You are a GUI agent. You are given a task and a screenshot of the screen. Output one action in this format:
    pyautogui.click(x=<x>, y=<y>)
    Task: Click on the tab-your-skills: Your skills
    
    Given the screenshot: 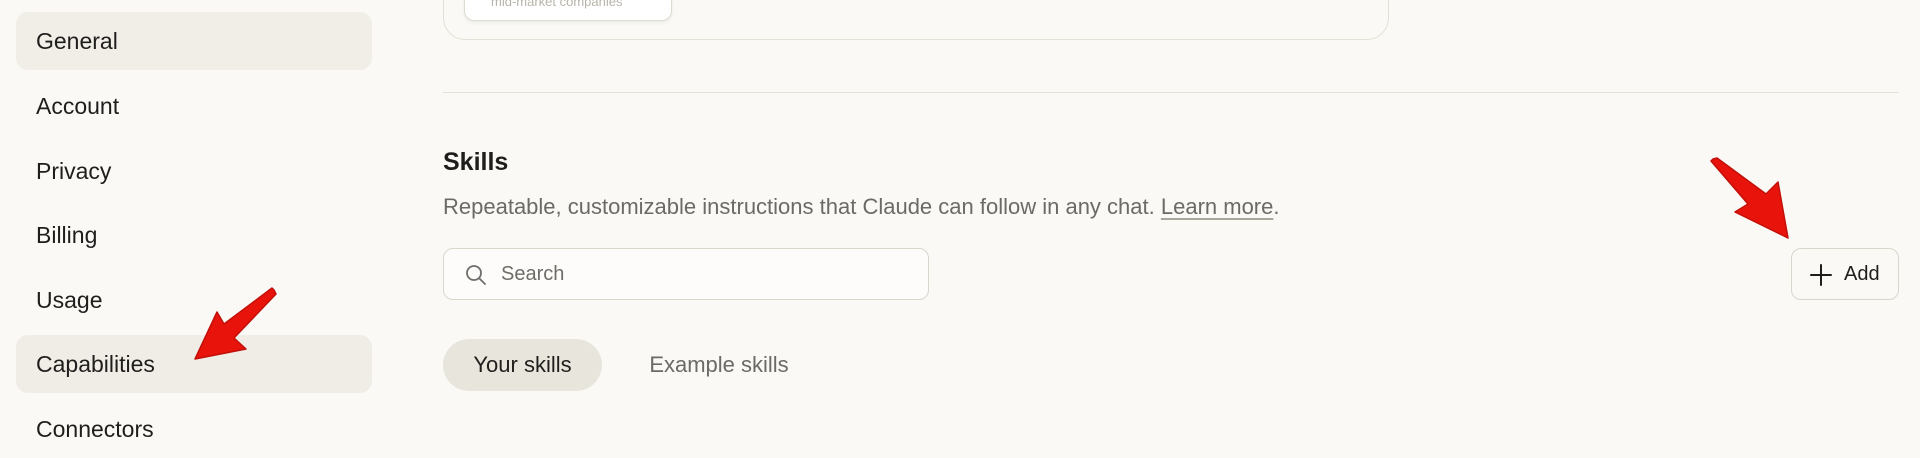 What is the action you would take?
    pyautogui.click(x=522, y=365)
    